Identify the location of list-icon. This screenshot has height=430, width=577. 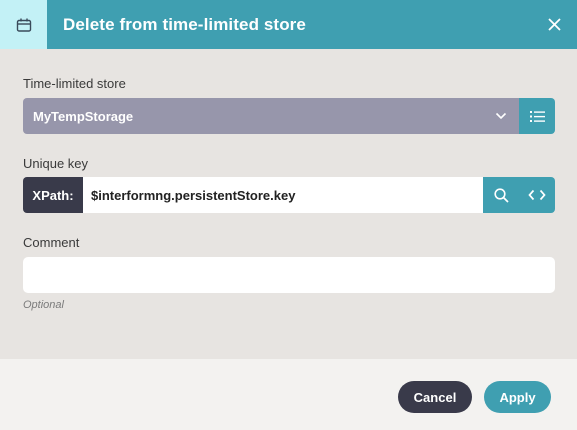
(537, 116).